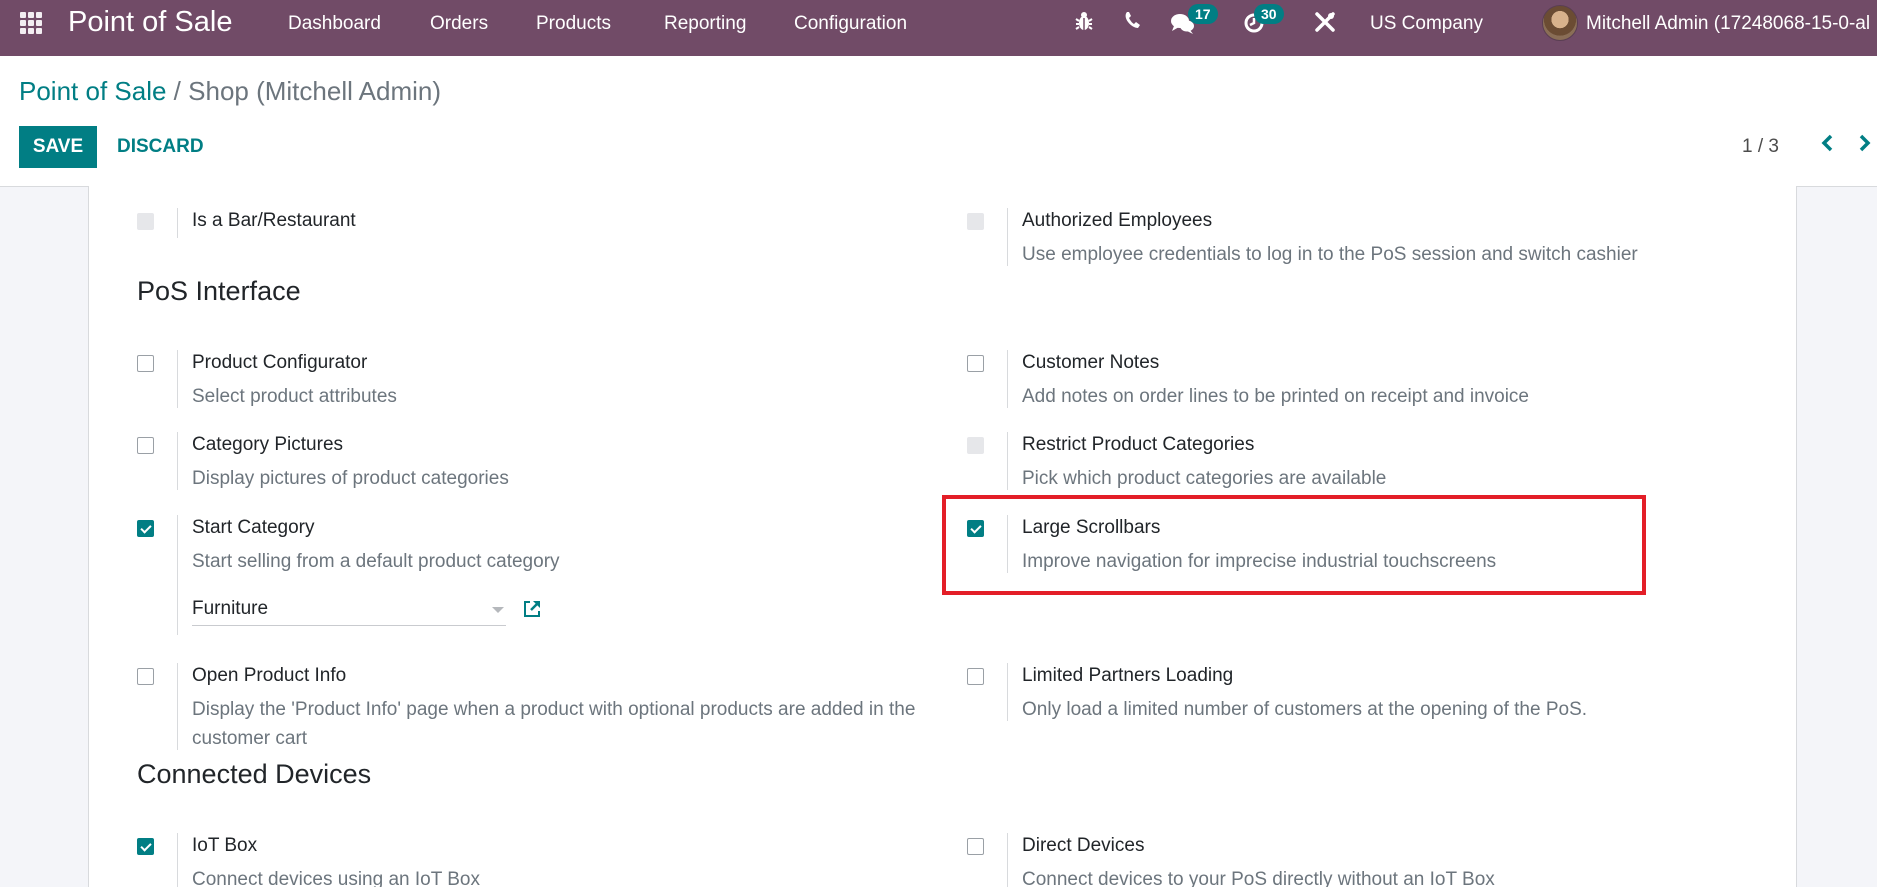 The width and height of the screenshot is (1877, 887). Describe the element at coordinates (145, 221) in the screenshot. I see `bar-restaurant-checkbox` at that location.